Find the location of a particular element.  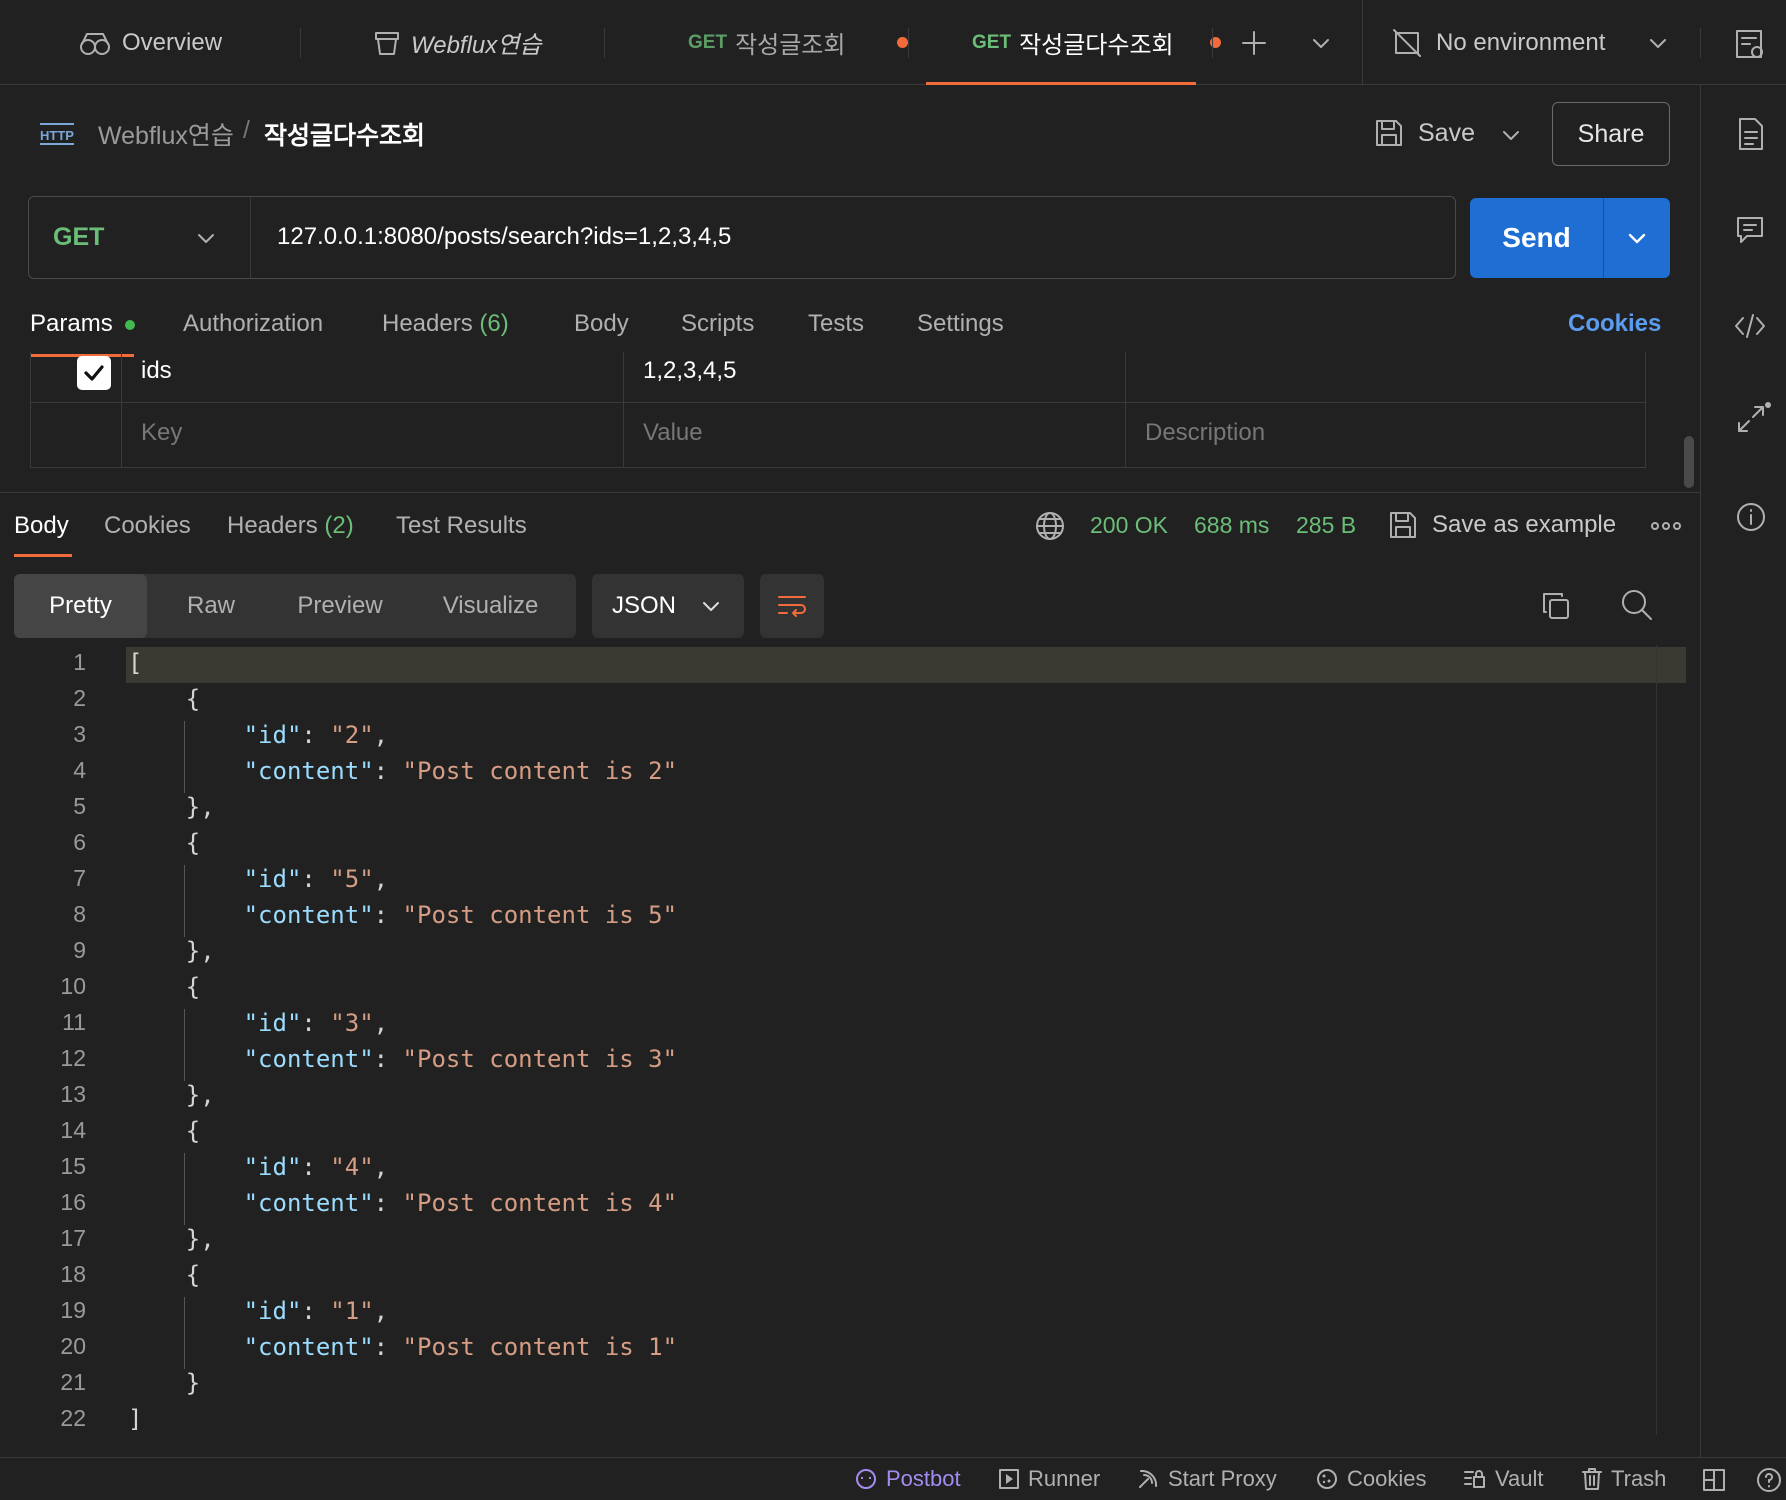

method-label: GET is located at coordinates (79, 237).